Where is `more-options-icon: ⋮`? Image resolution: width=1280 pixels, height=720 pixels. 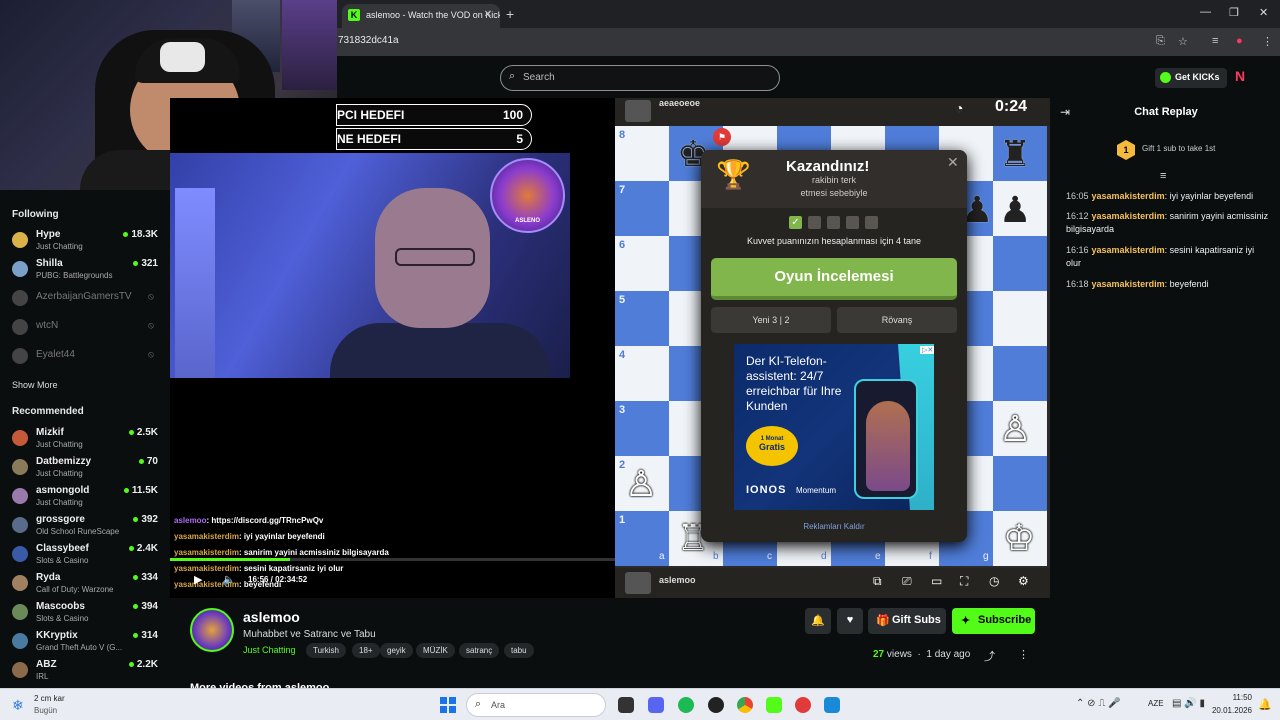
more-options-icon: ⋮ is located at coordinates (1023, 654).